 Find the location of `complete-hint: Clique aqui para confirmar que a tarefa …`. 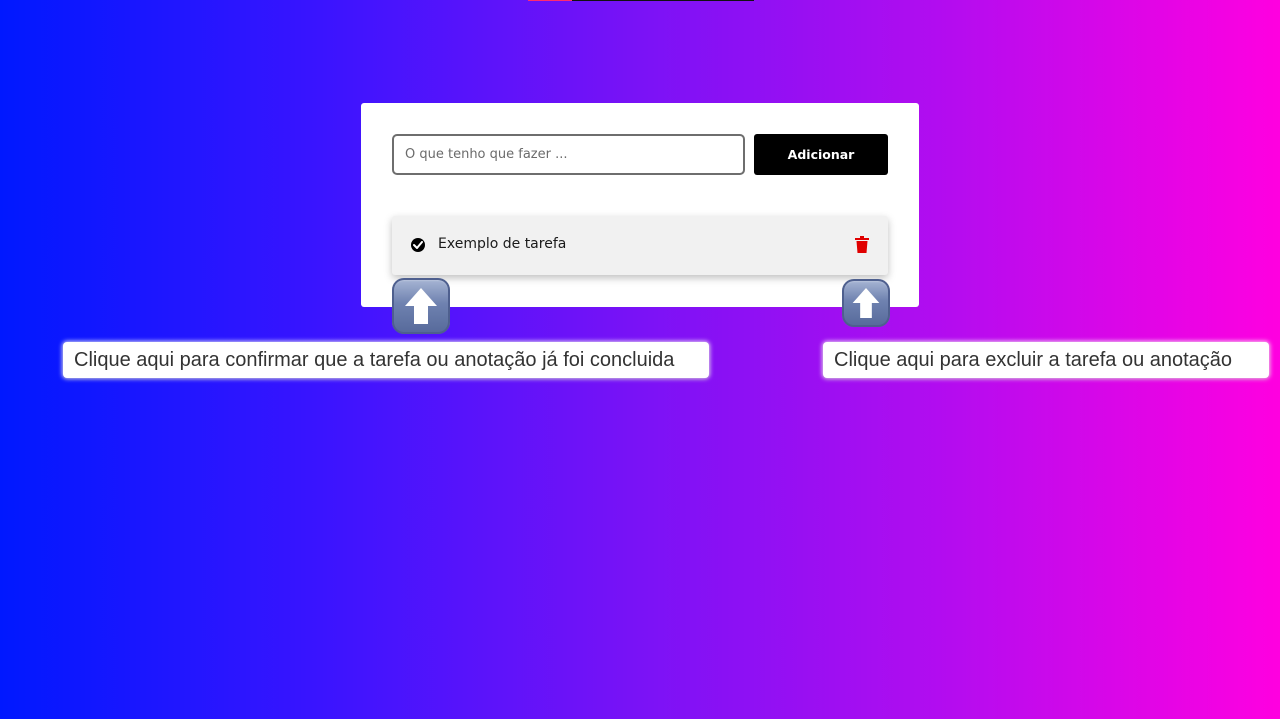

complete-hint: Clique aqui para confirmar que a tarefa … is located at coordinates (386, 360).